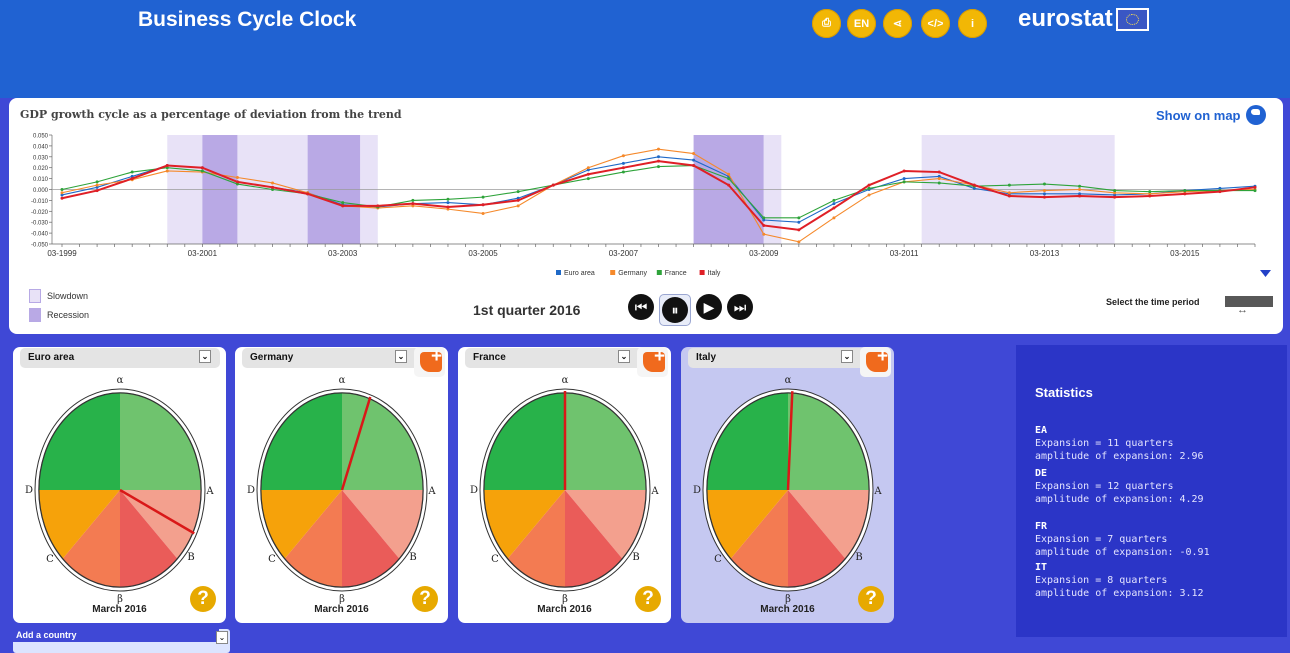  I want to click on x-tick-label: 03-2007, so click(624, 253).